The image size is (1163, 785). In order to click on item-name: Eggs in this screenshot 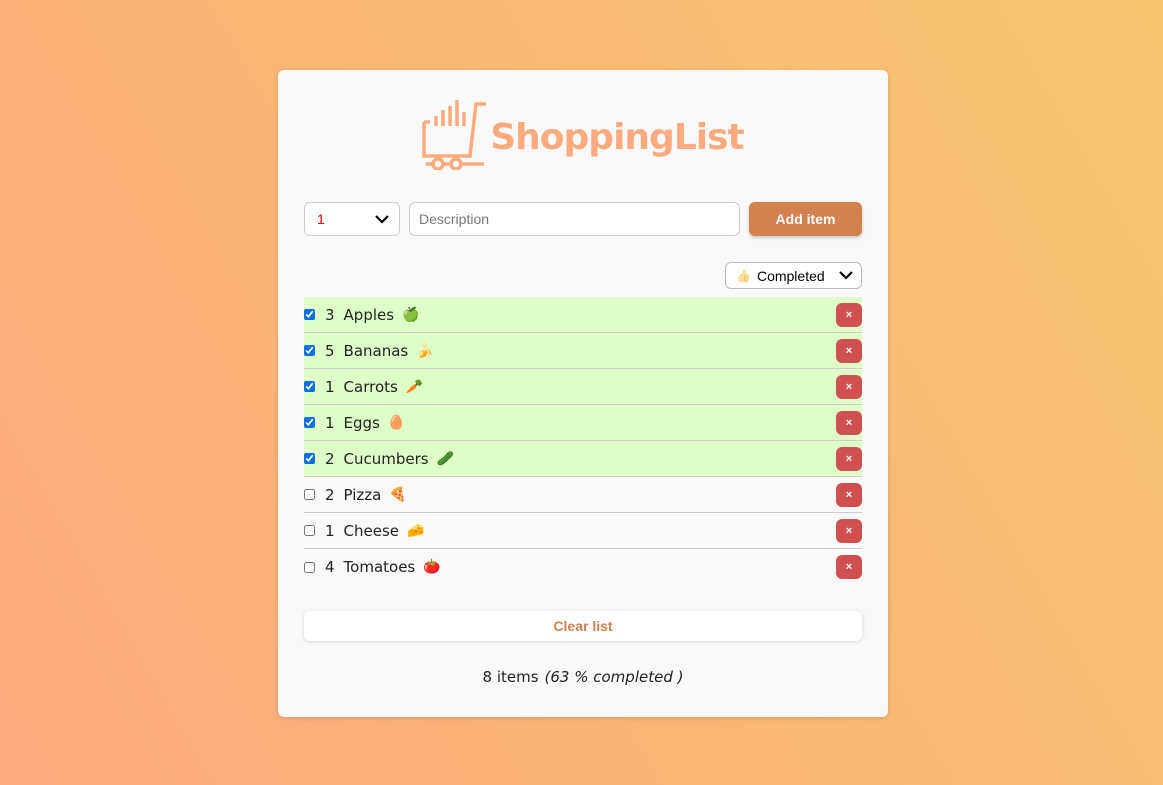, I will do `click(361, 422)`.